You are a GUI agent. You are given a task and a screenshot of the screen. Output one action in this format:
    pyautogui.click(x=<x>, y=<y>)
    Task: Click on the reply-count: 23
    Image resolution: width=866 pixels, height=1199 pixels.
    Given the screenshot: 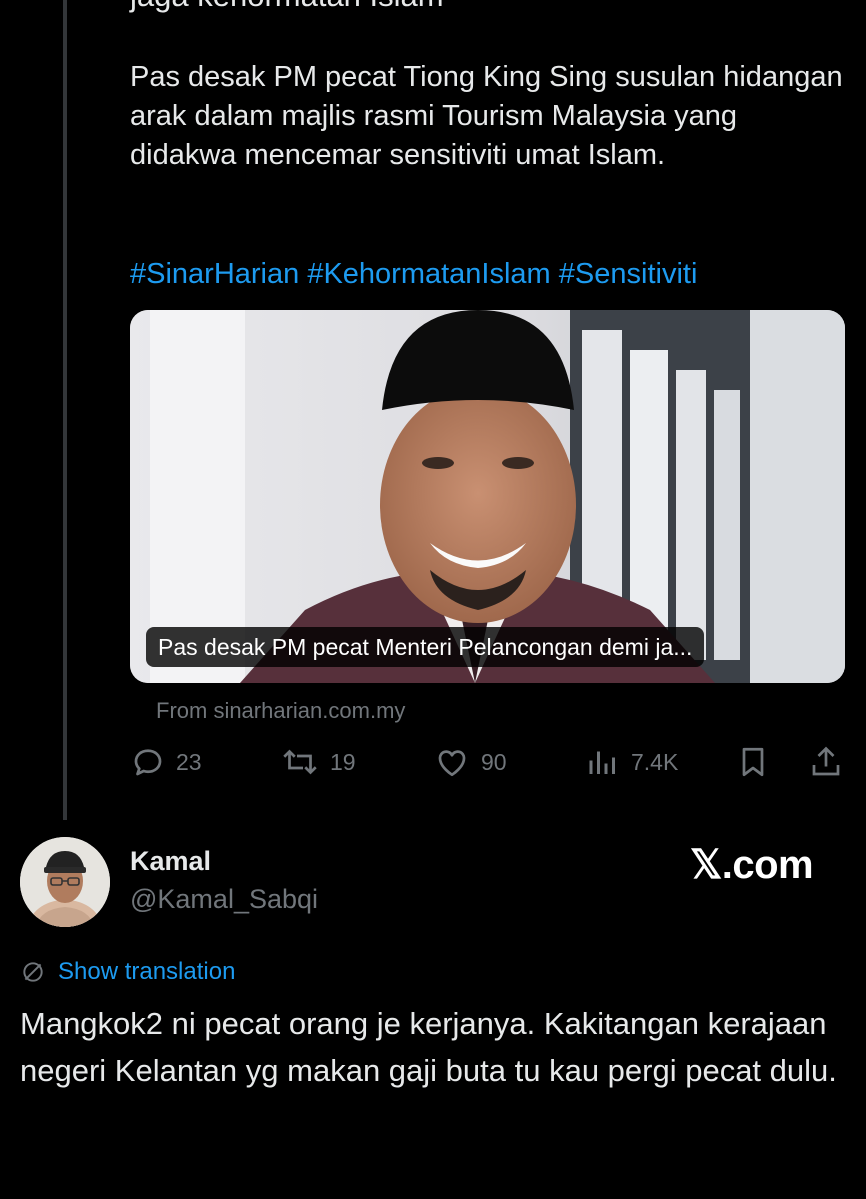 What is the action you would take?
    pyautogui.click(x=189, y=761)
    